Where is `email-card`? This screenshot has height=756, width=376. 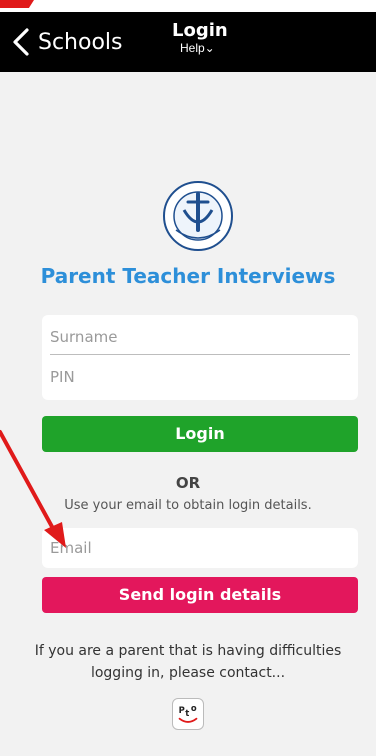
email-card is located at coordinates (200, 548).